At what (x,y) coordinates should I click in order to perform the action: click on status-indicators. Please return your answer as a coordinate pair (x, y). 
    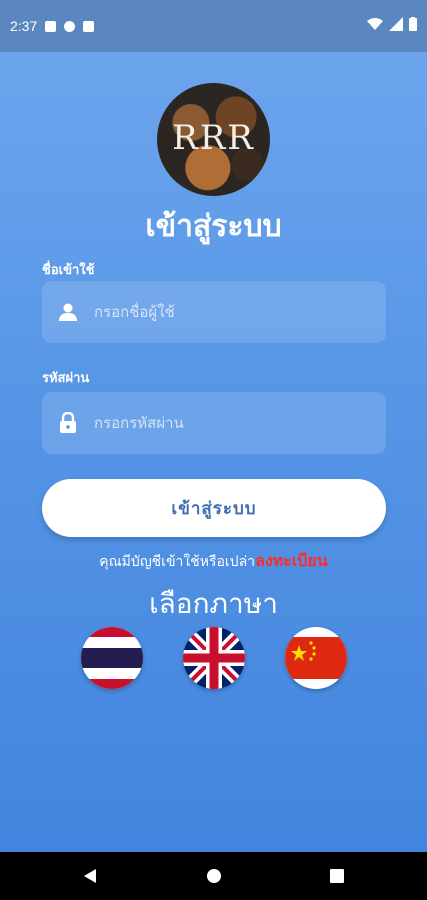
    Looking at the image, I should click on (392, 24).